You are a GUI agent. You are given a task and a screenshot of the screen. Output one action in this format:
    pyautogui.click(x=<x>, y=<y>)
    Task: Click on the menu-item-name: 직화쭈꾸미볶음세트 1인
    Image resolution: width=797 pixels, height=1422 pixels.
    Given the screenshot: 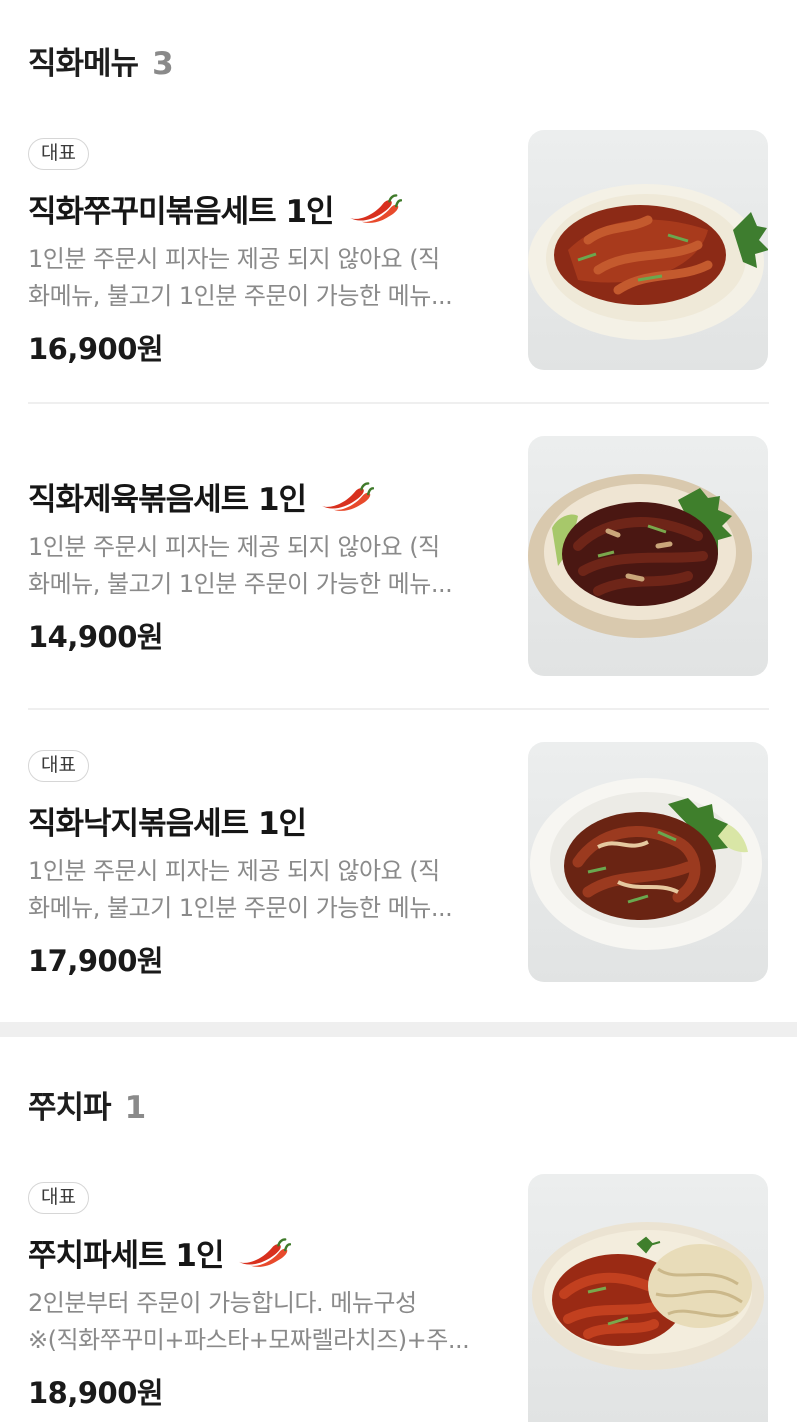 What is the action you would take?
    pyautogui.click(x=215, y=208)
    